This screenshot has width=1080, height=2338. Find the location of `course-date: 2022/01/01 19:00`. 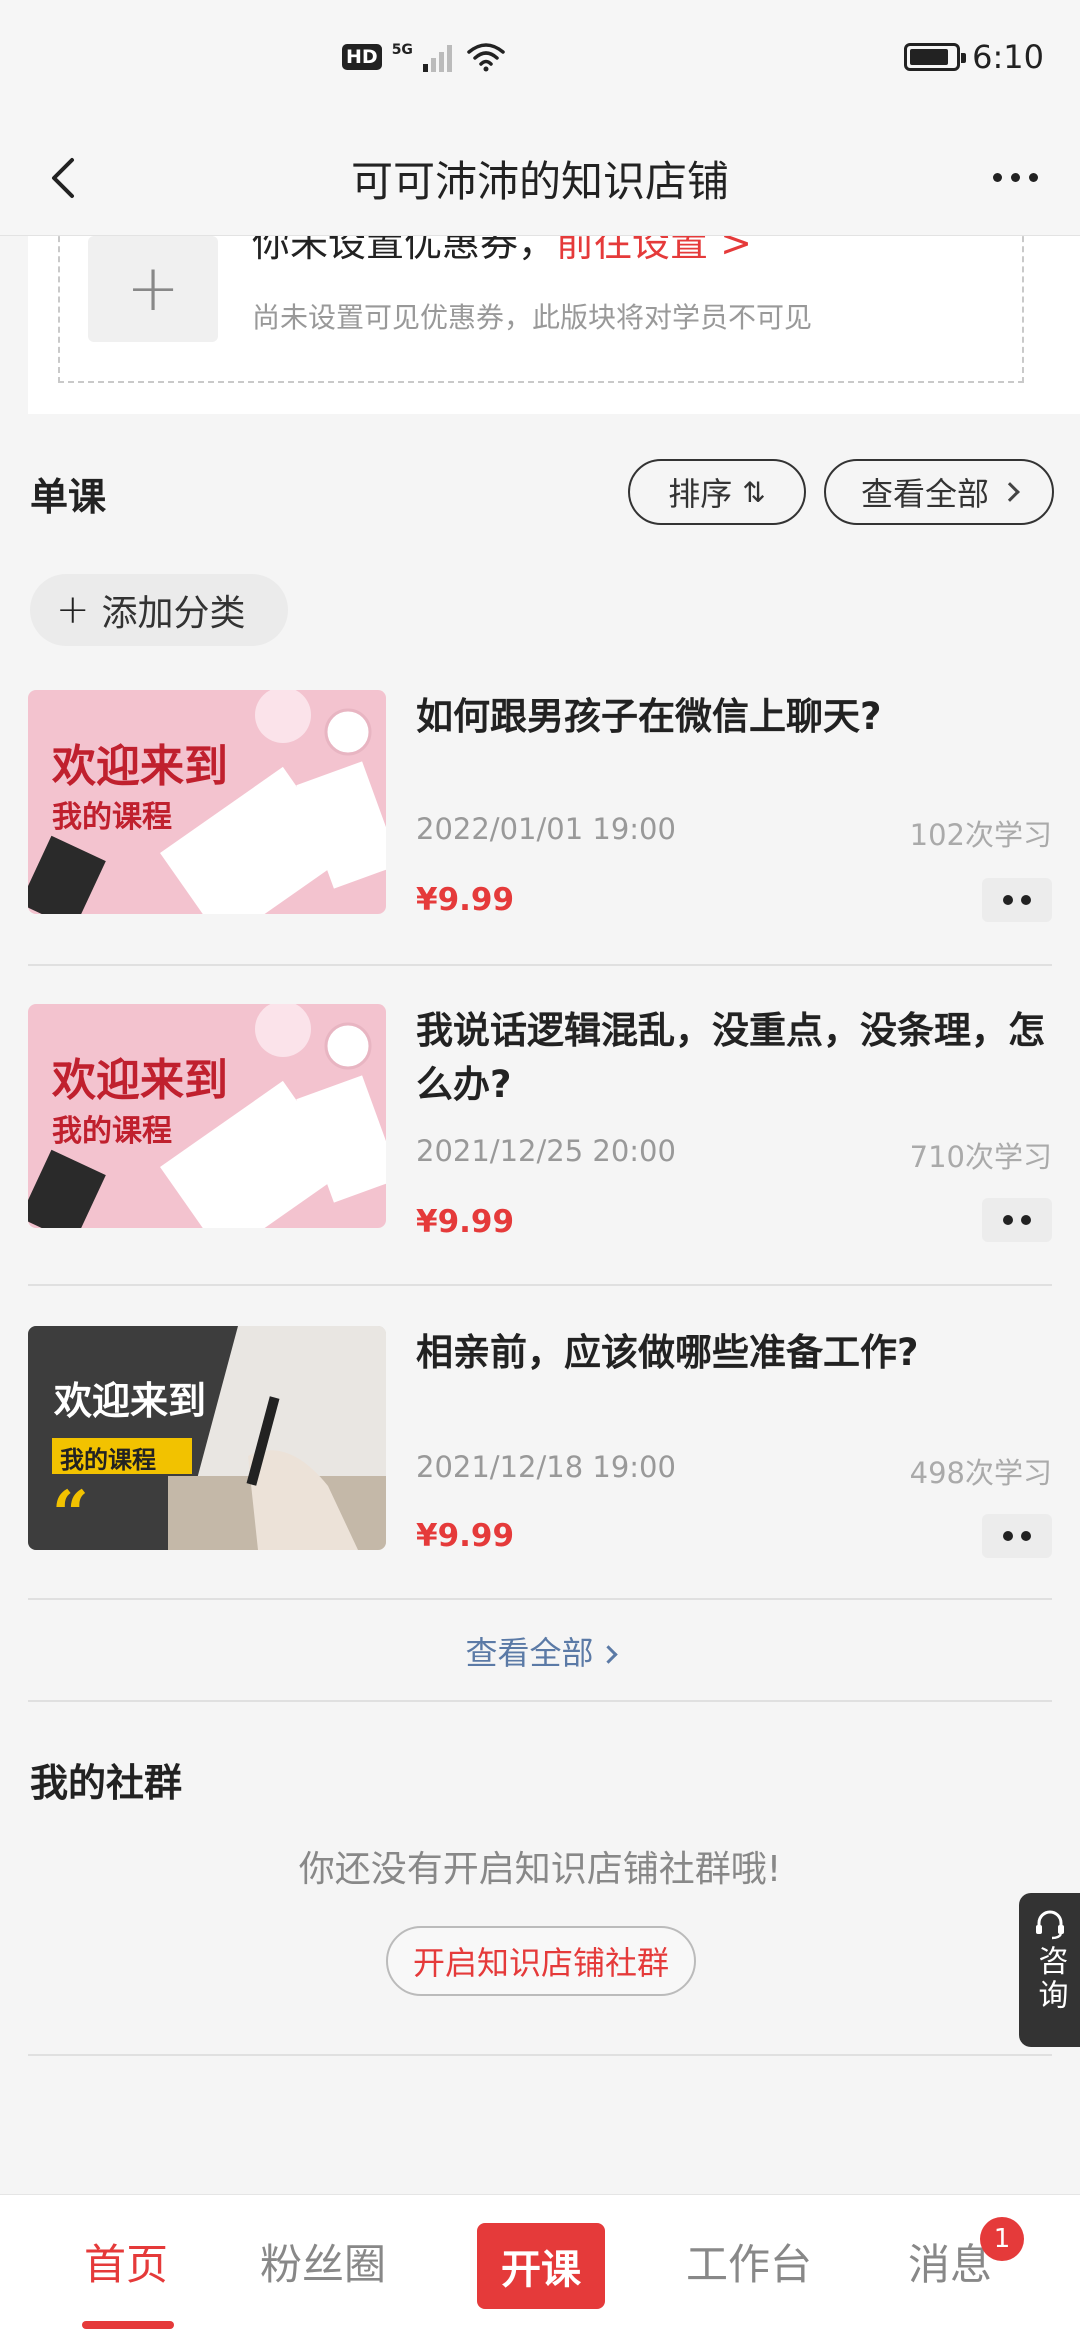

course-date: 2022/01/01 19:00 is located at coordinates (546, 829).